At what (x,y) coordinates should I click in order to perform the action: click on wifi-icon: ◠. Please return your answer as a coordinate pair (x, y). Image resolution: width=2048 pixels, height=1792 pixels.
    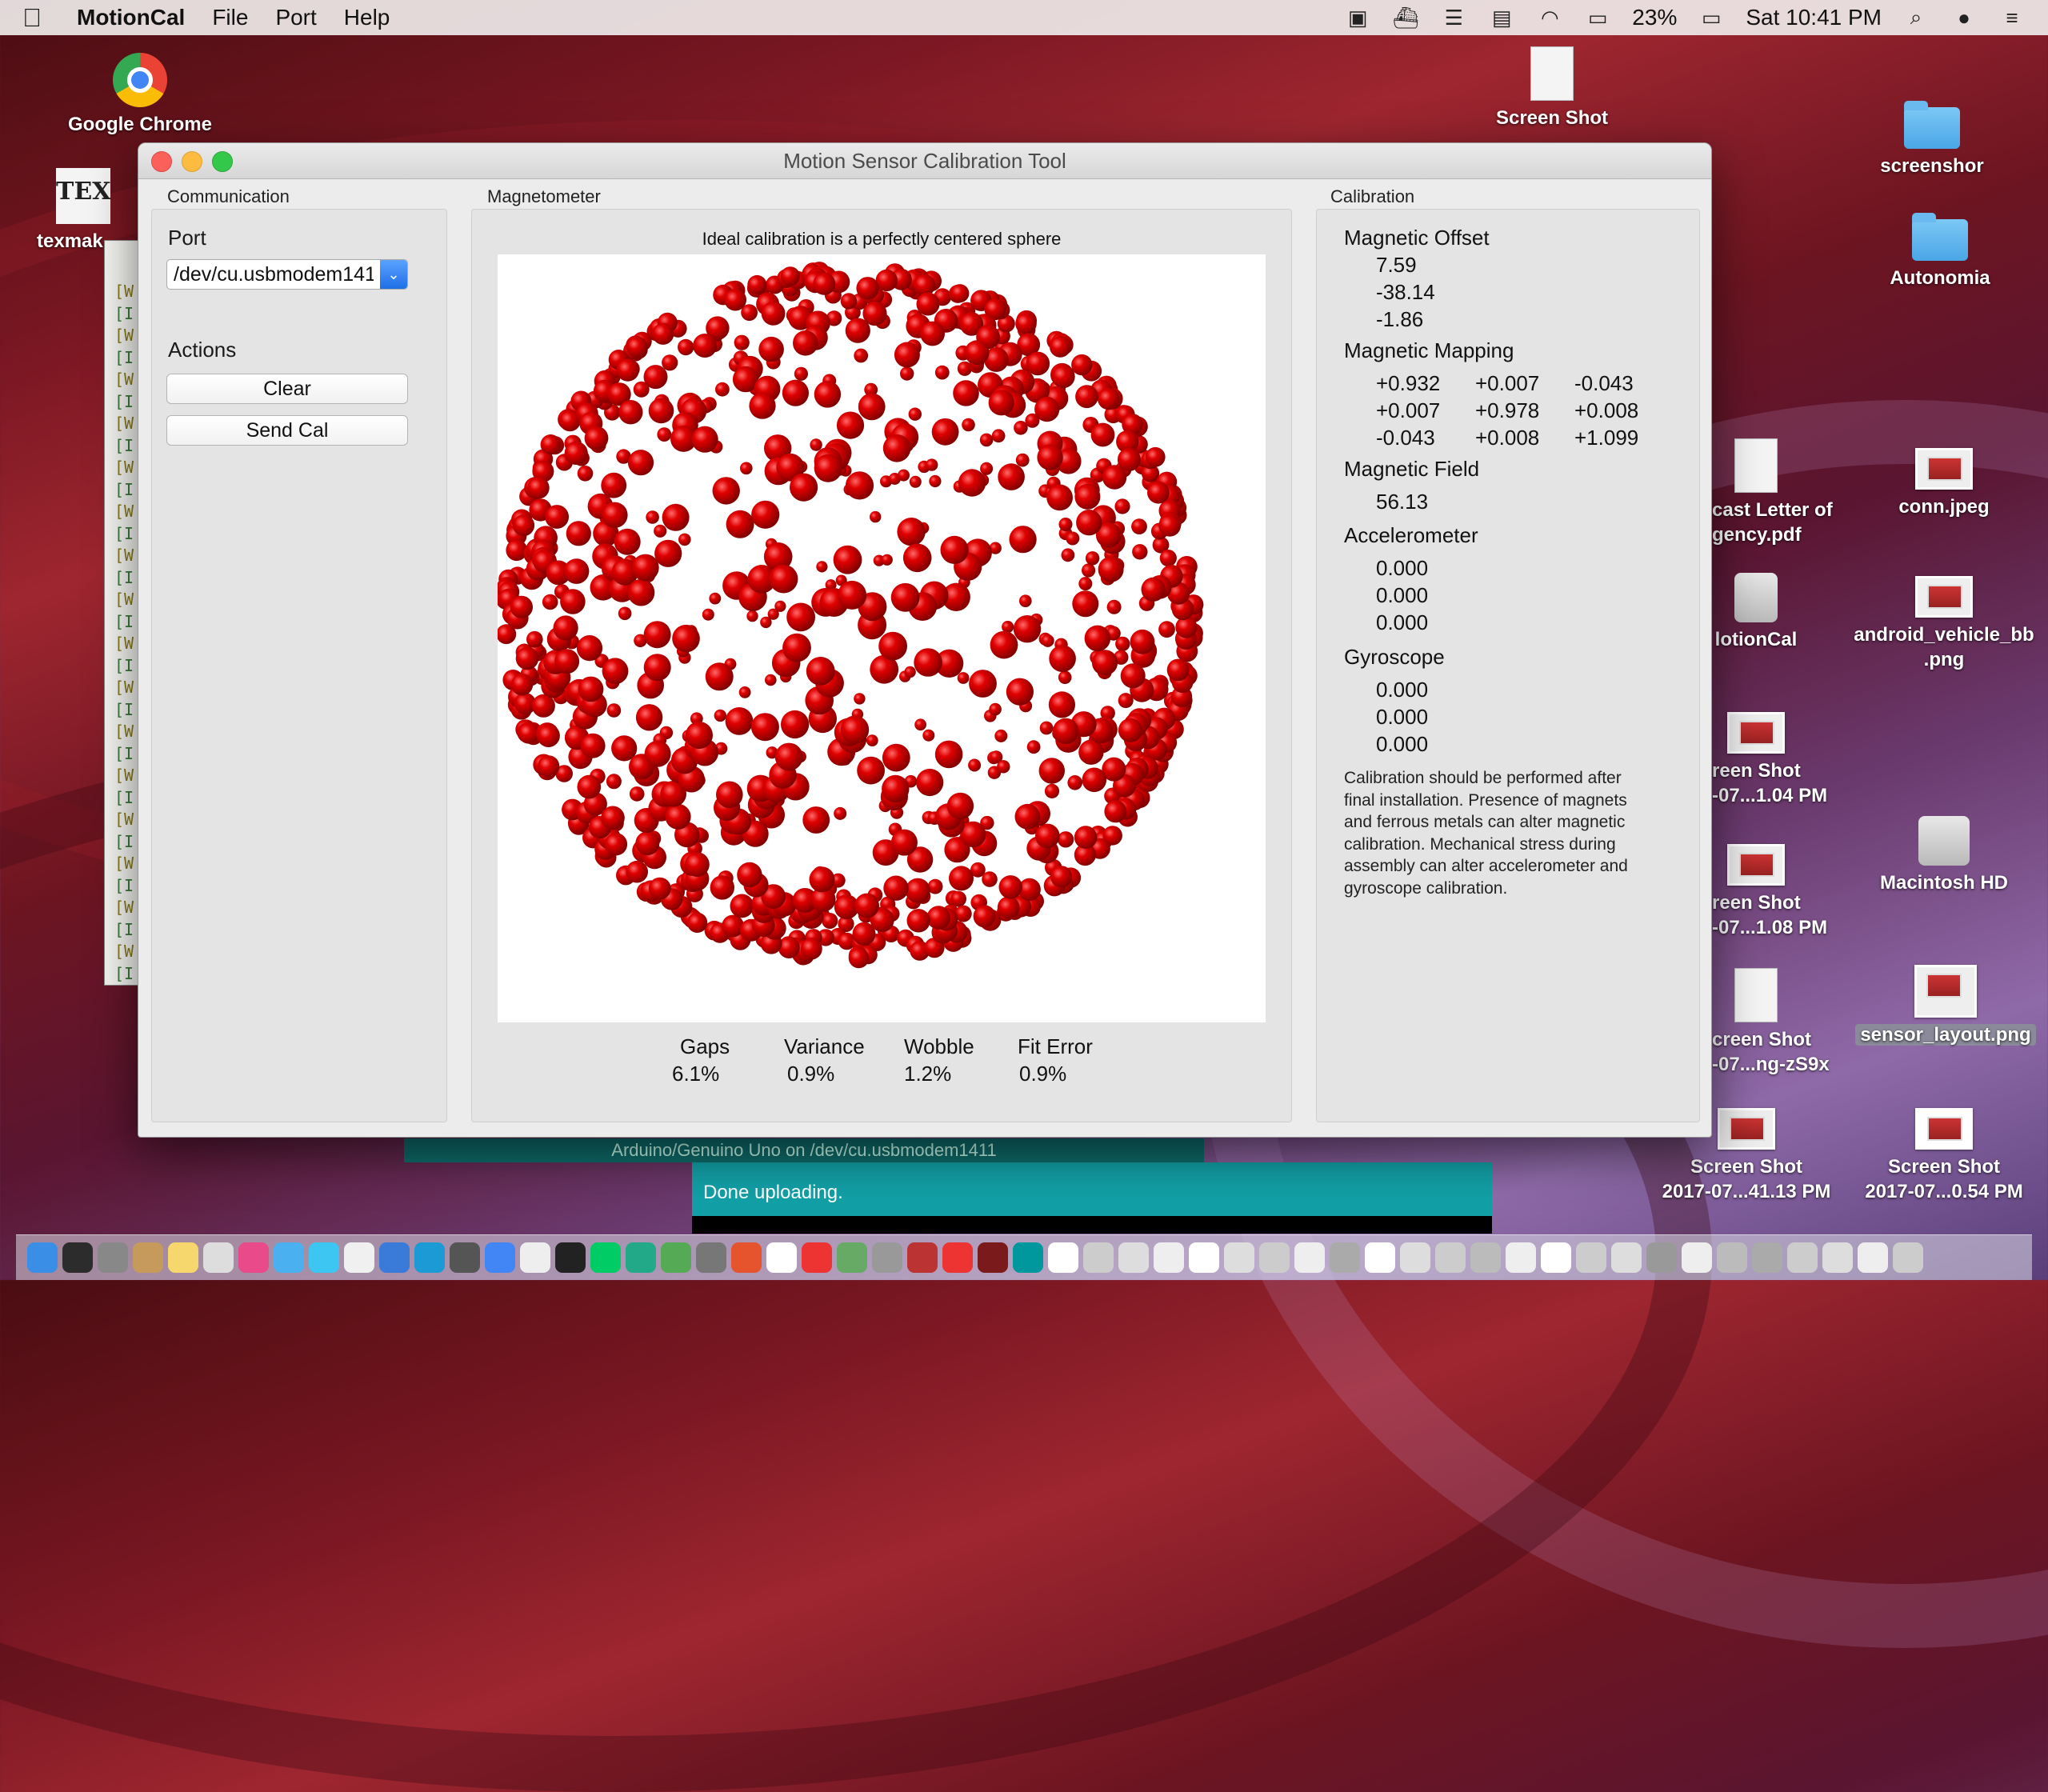
    Looking at the image, I should click on (1549, 18).